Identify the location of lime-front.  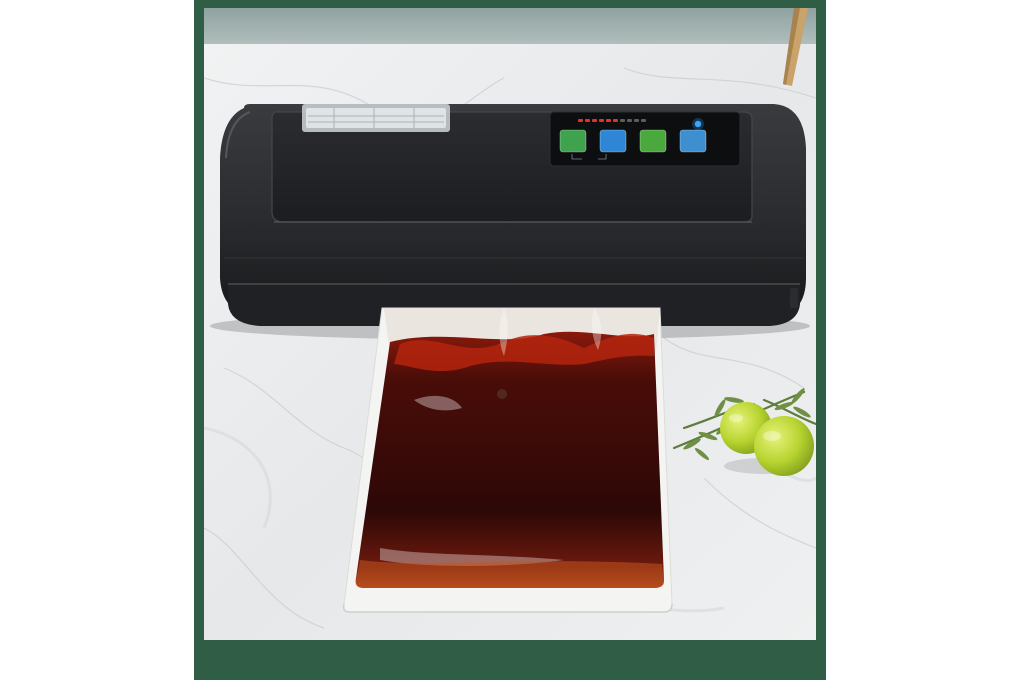
(784, 446).